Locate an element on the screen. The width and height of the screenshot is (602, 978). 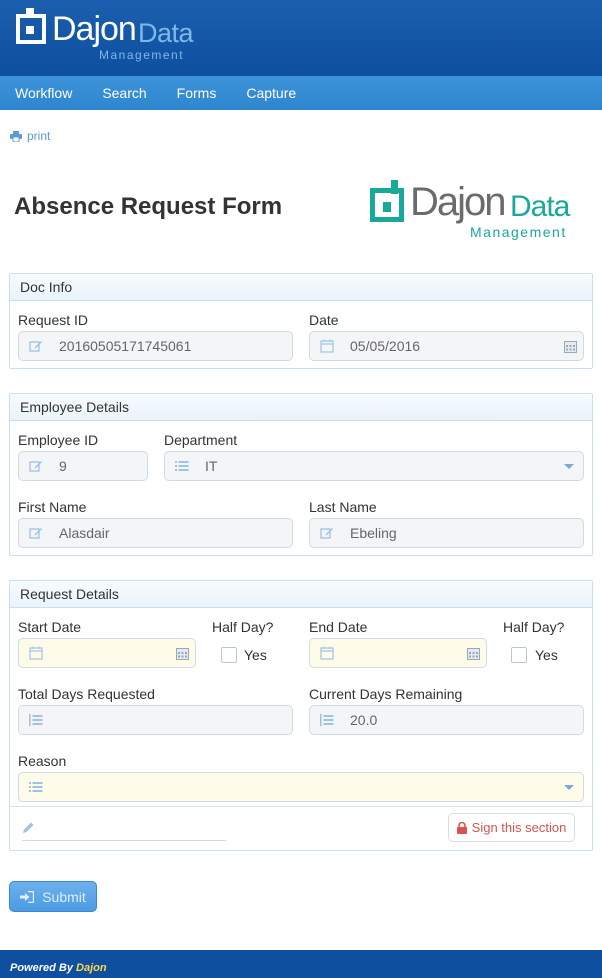
pencil-icon is located at coordinates (28, 827).